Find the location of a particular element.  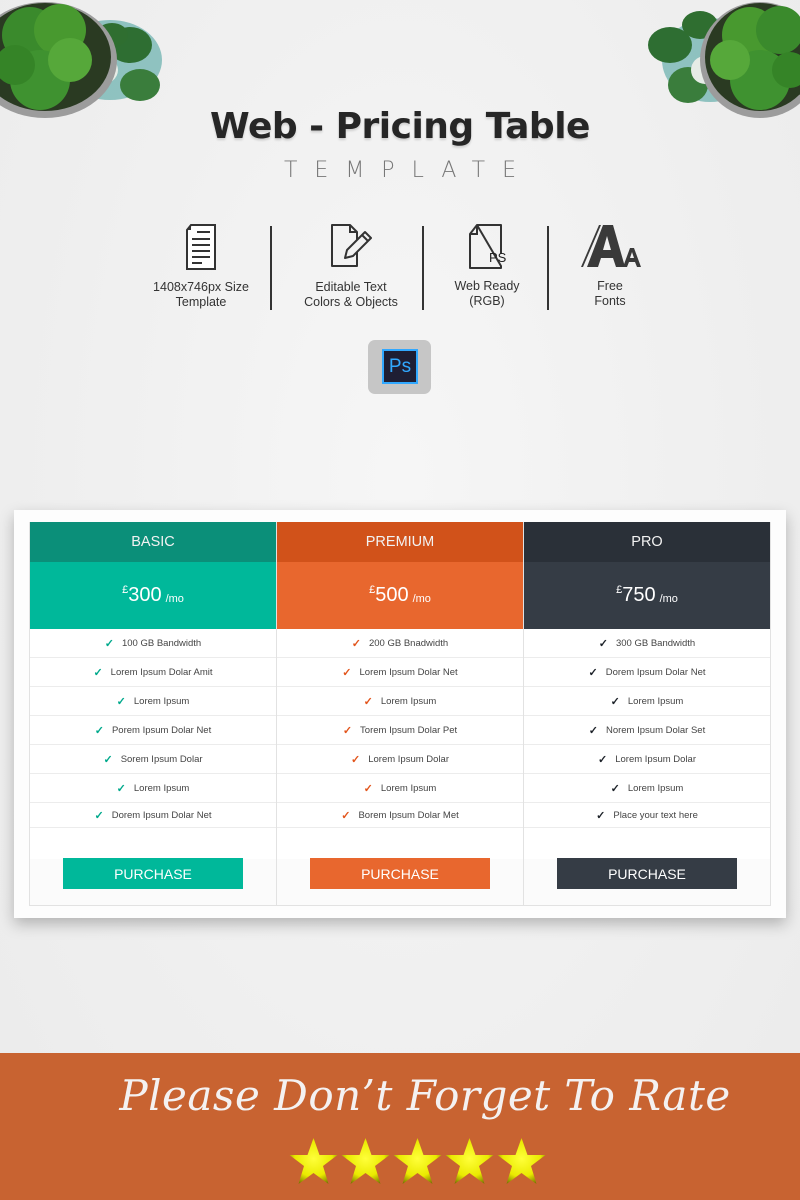

purchase-button-basic: PURCHASE is located at coordinates (153, 873).